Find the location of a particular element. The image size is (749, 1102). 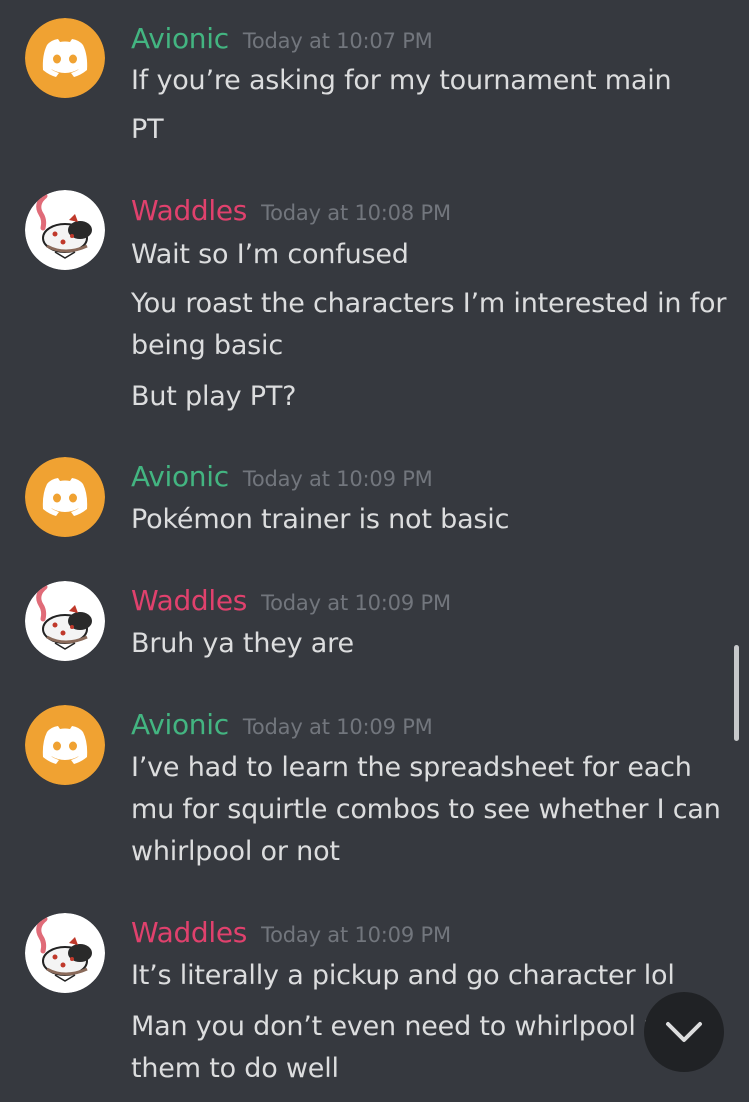

message-text: Wait so I’m confused is located at coordinates (270, 254).